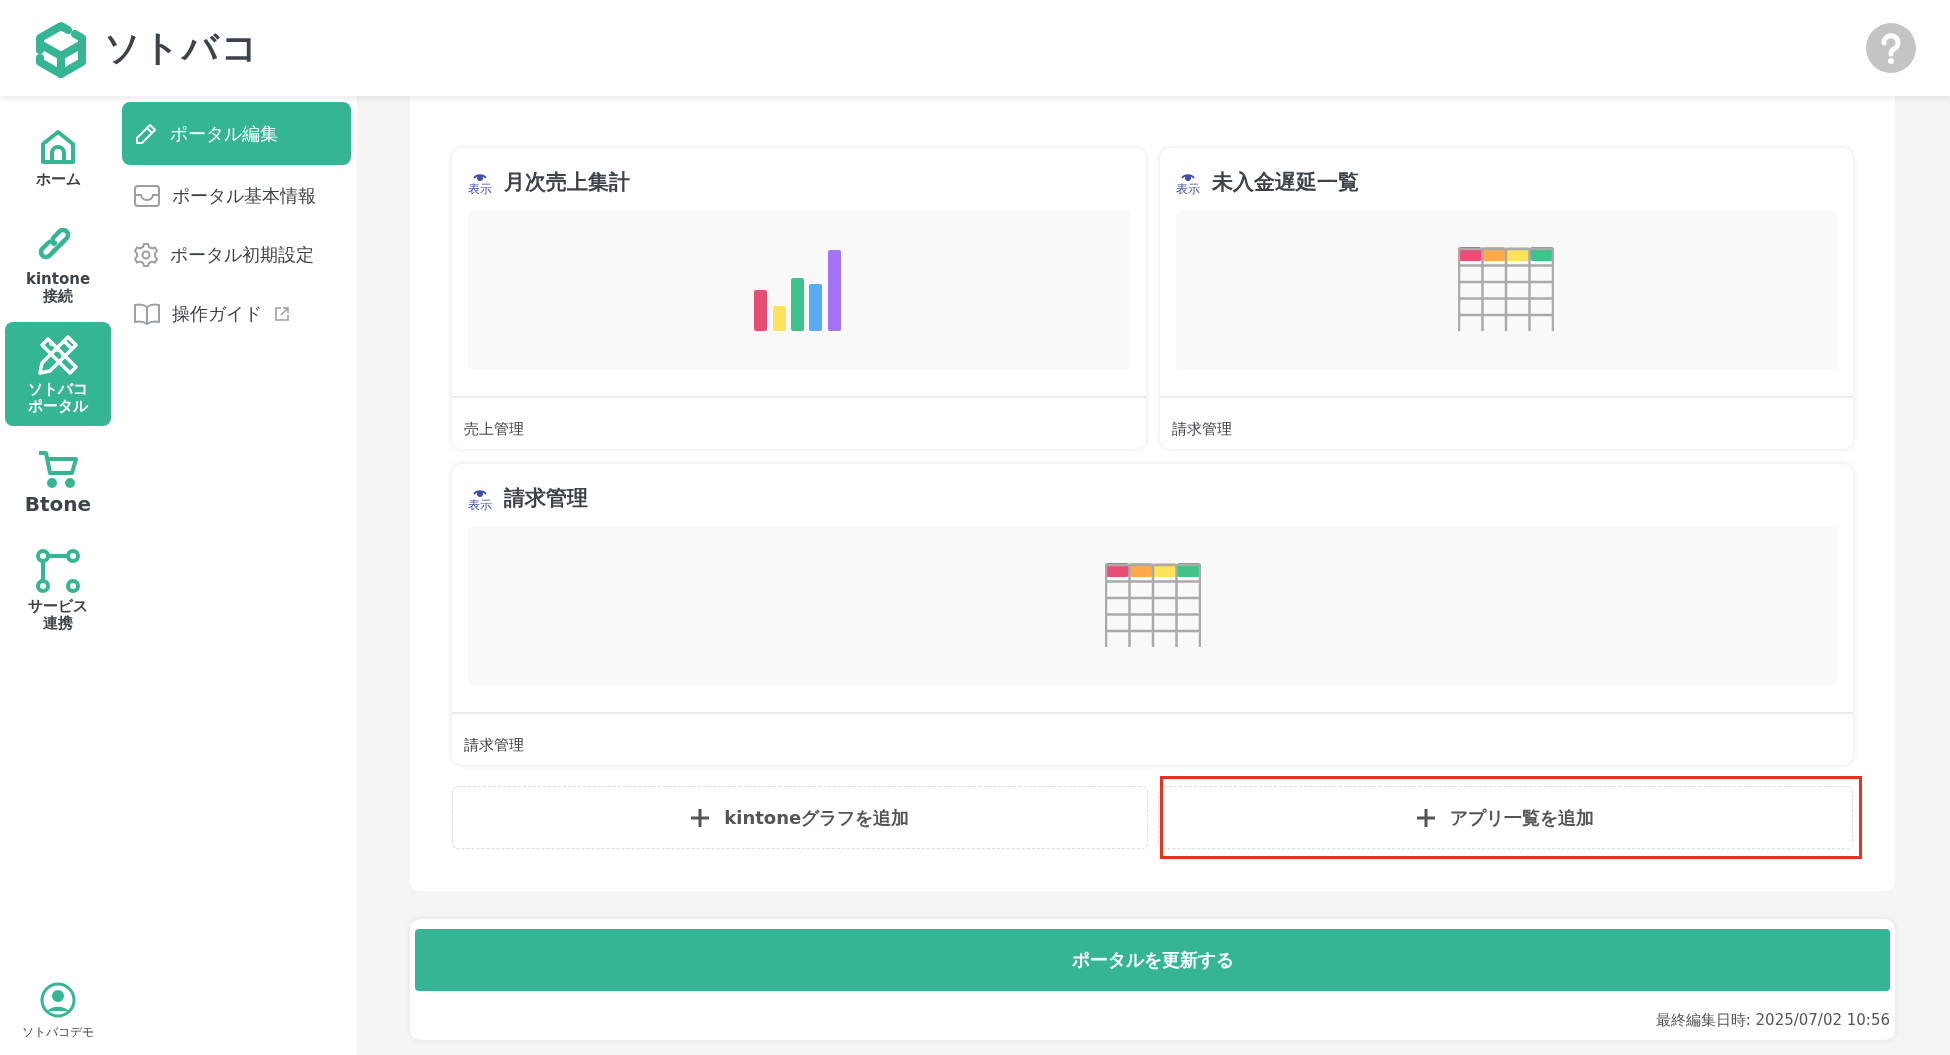 The height and width of the screenshot is (1055, 1950). What do you see at coordinates (494, 429) in the screenshot?
I see `app-name: 売上管理` at bounding box center [494, 429].